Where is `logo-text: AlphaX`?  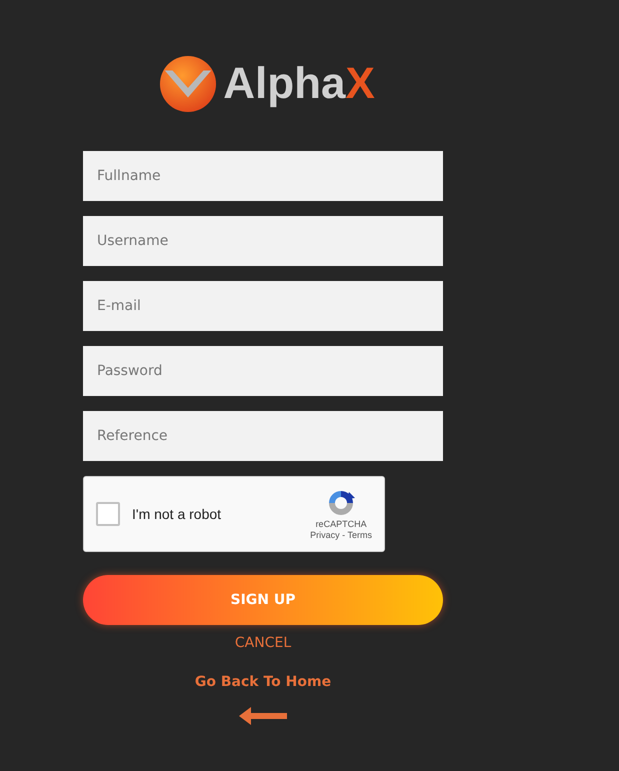
logo-text: AlphaX is located at coordinates (299, 84).